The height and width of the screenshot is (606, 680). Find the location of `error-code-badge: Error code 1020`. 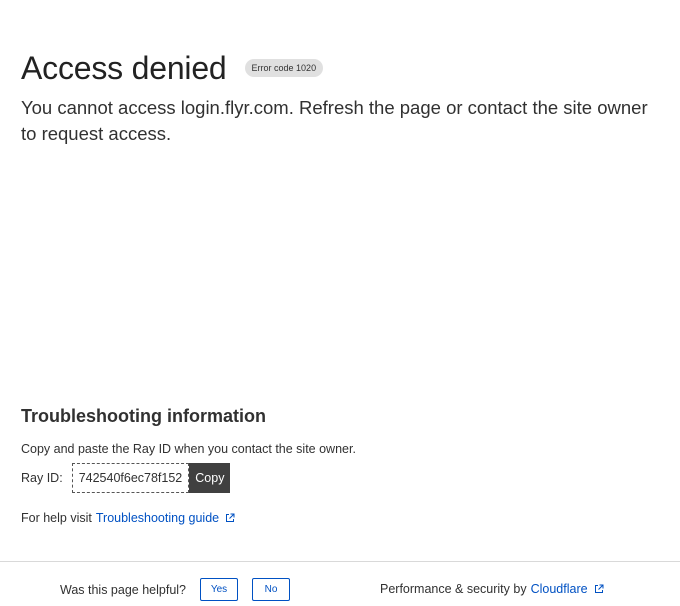

error-code-badge: Error code 1020 is located at coordinates (284, 67).